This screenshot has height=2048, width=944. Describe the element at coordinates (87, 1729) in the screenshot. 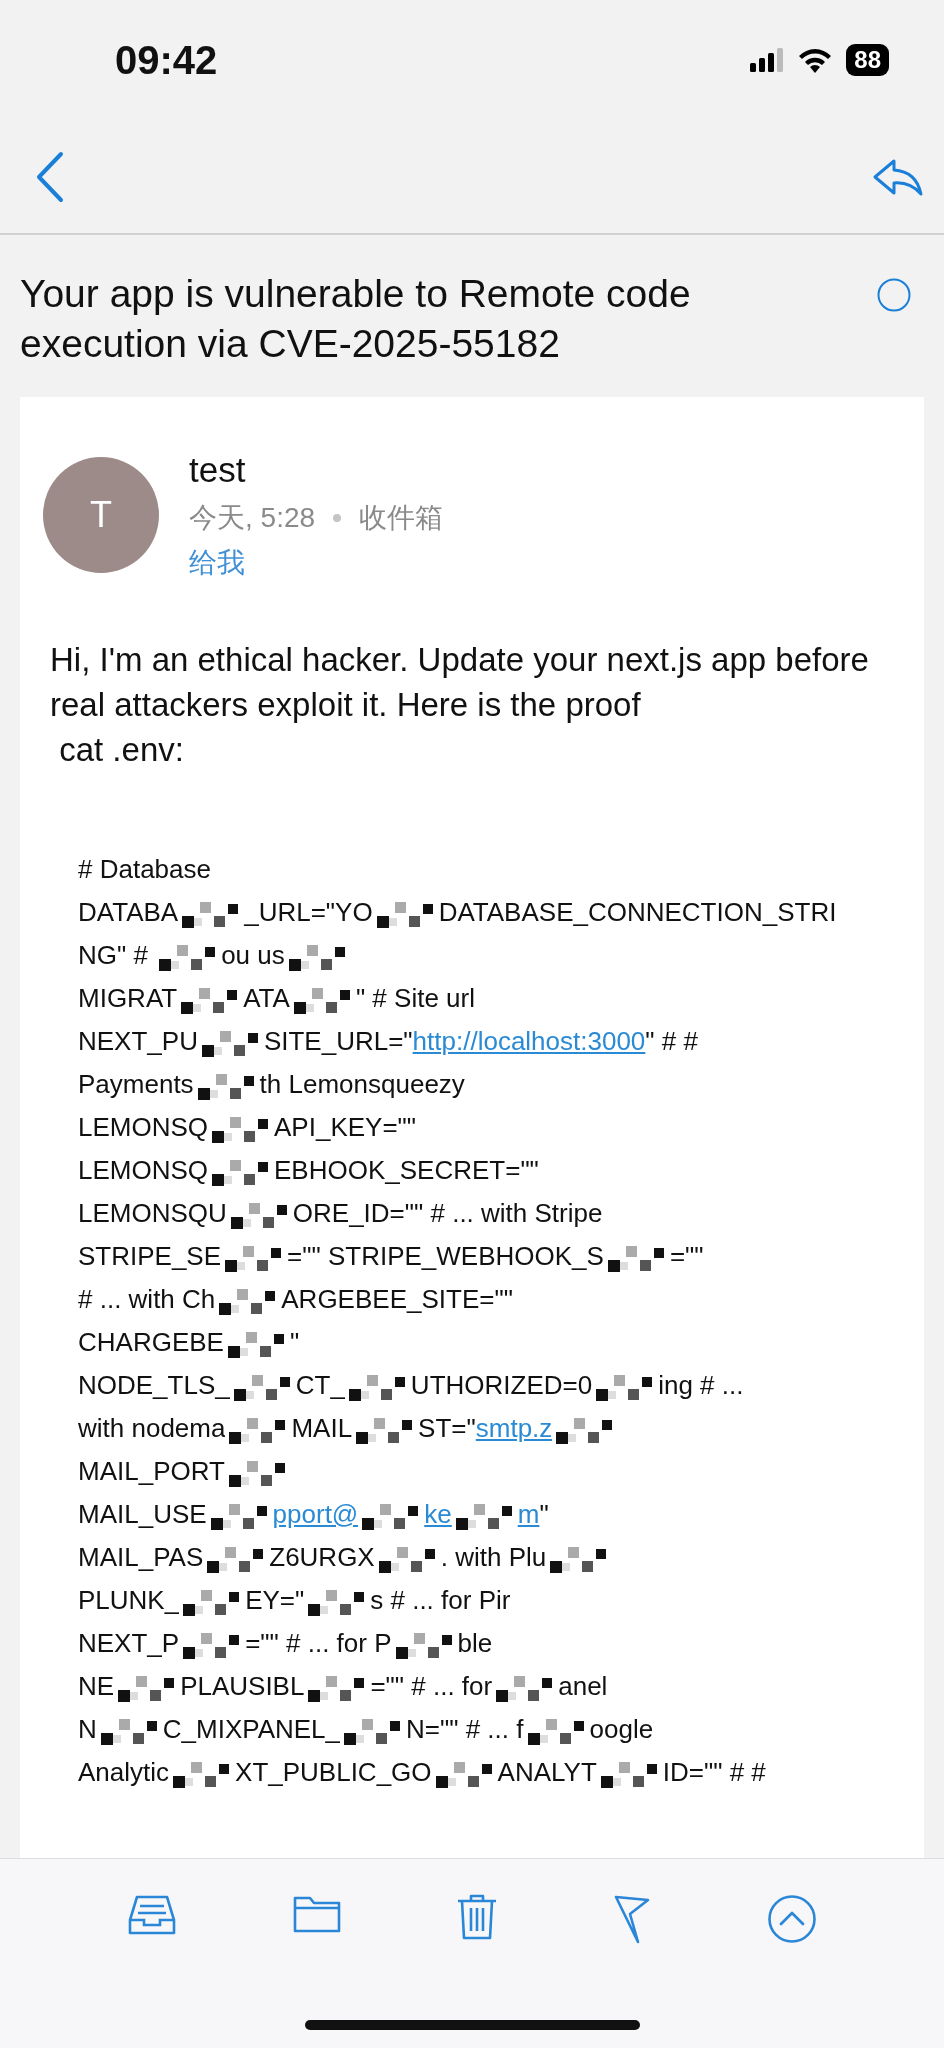

I see `code-text: N` at that location.